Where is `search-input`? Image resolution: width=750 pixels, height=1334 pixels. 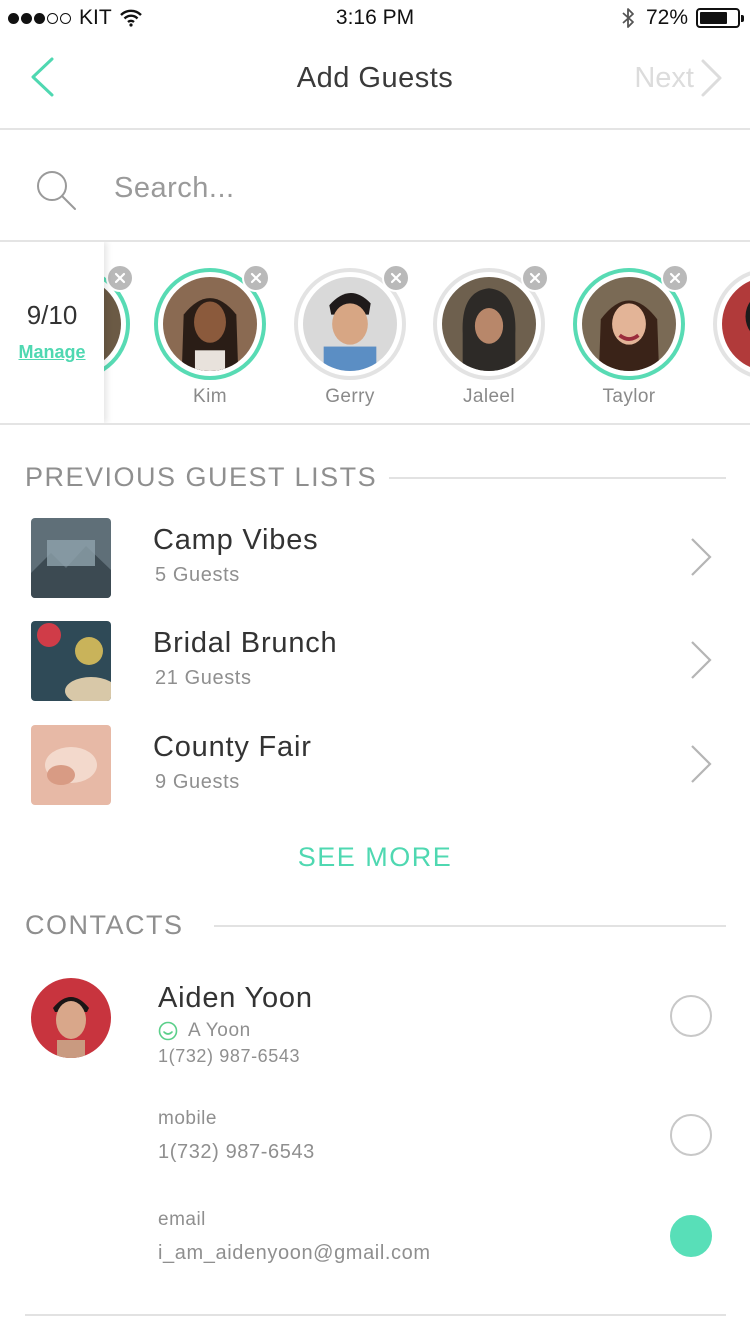
search-input is located at coordinates (394, 188).